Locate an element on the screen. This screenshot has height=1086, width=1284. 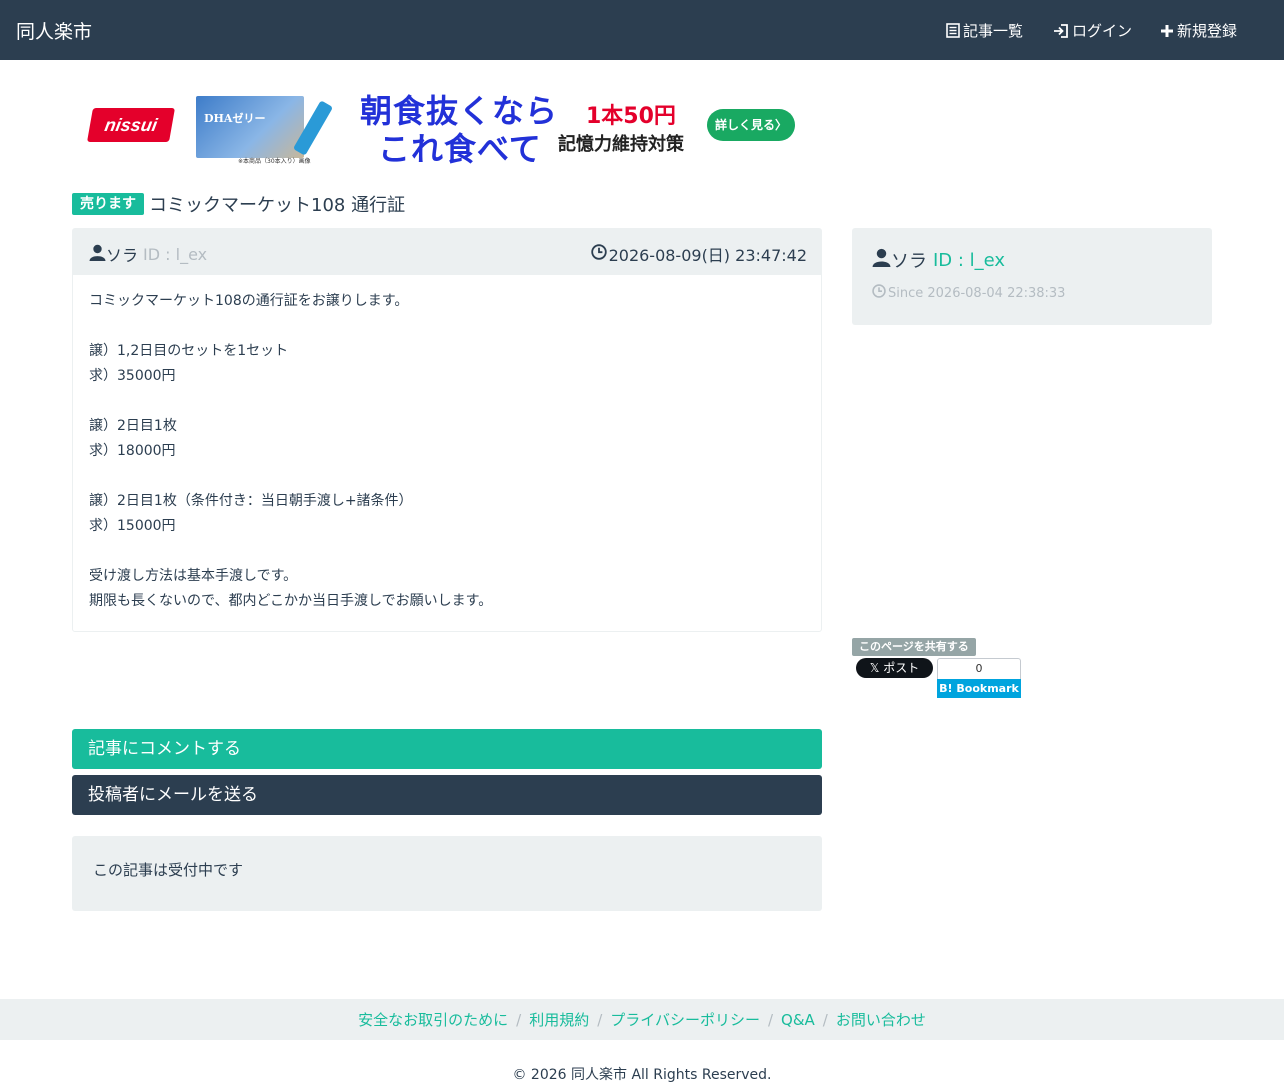
post-body-line: コミックマーケット108の通行証をお譲りします。 is located at coordinates (249, 301).